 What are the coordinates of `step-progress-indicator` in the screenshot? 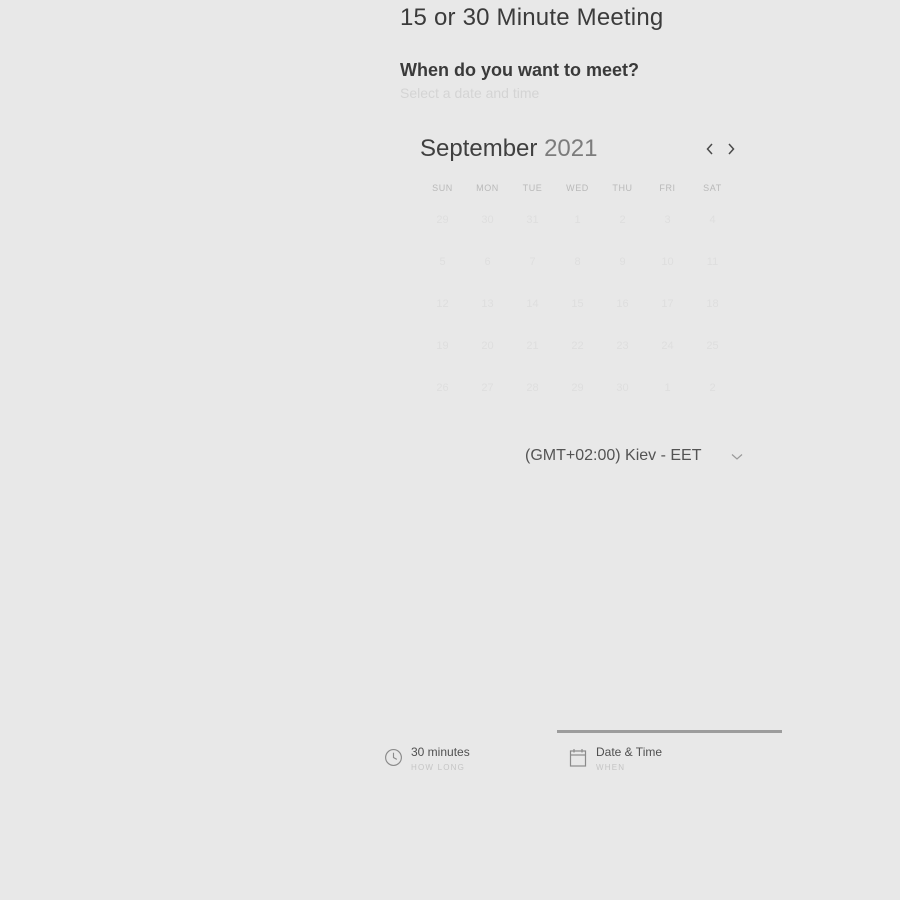 It's located at (669, 731).